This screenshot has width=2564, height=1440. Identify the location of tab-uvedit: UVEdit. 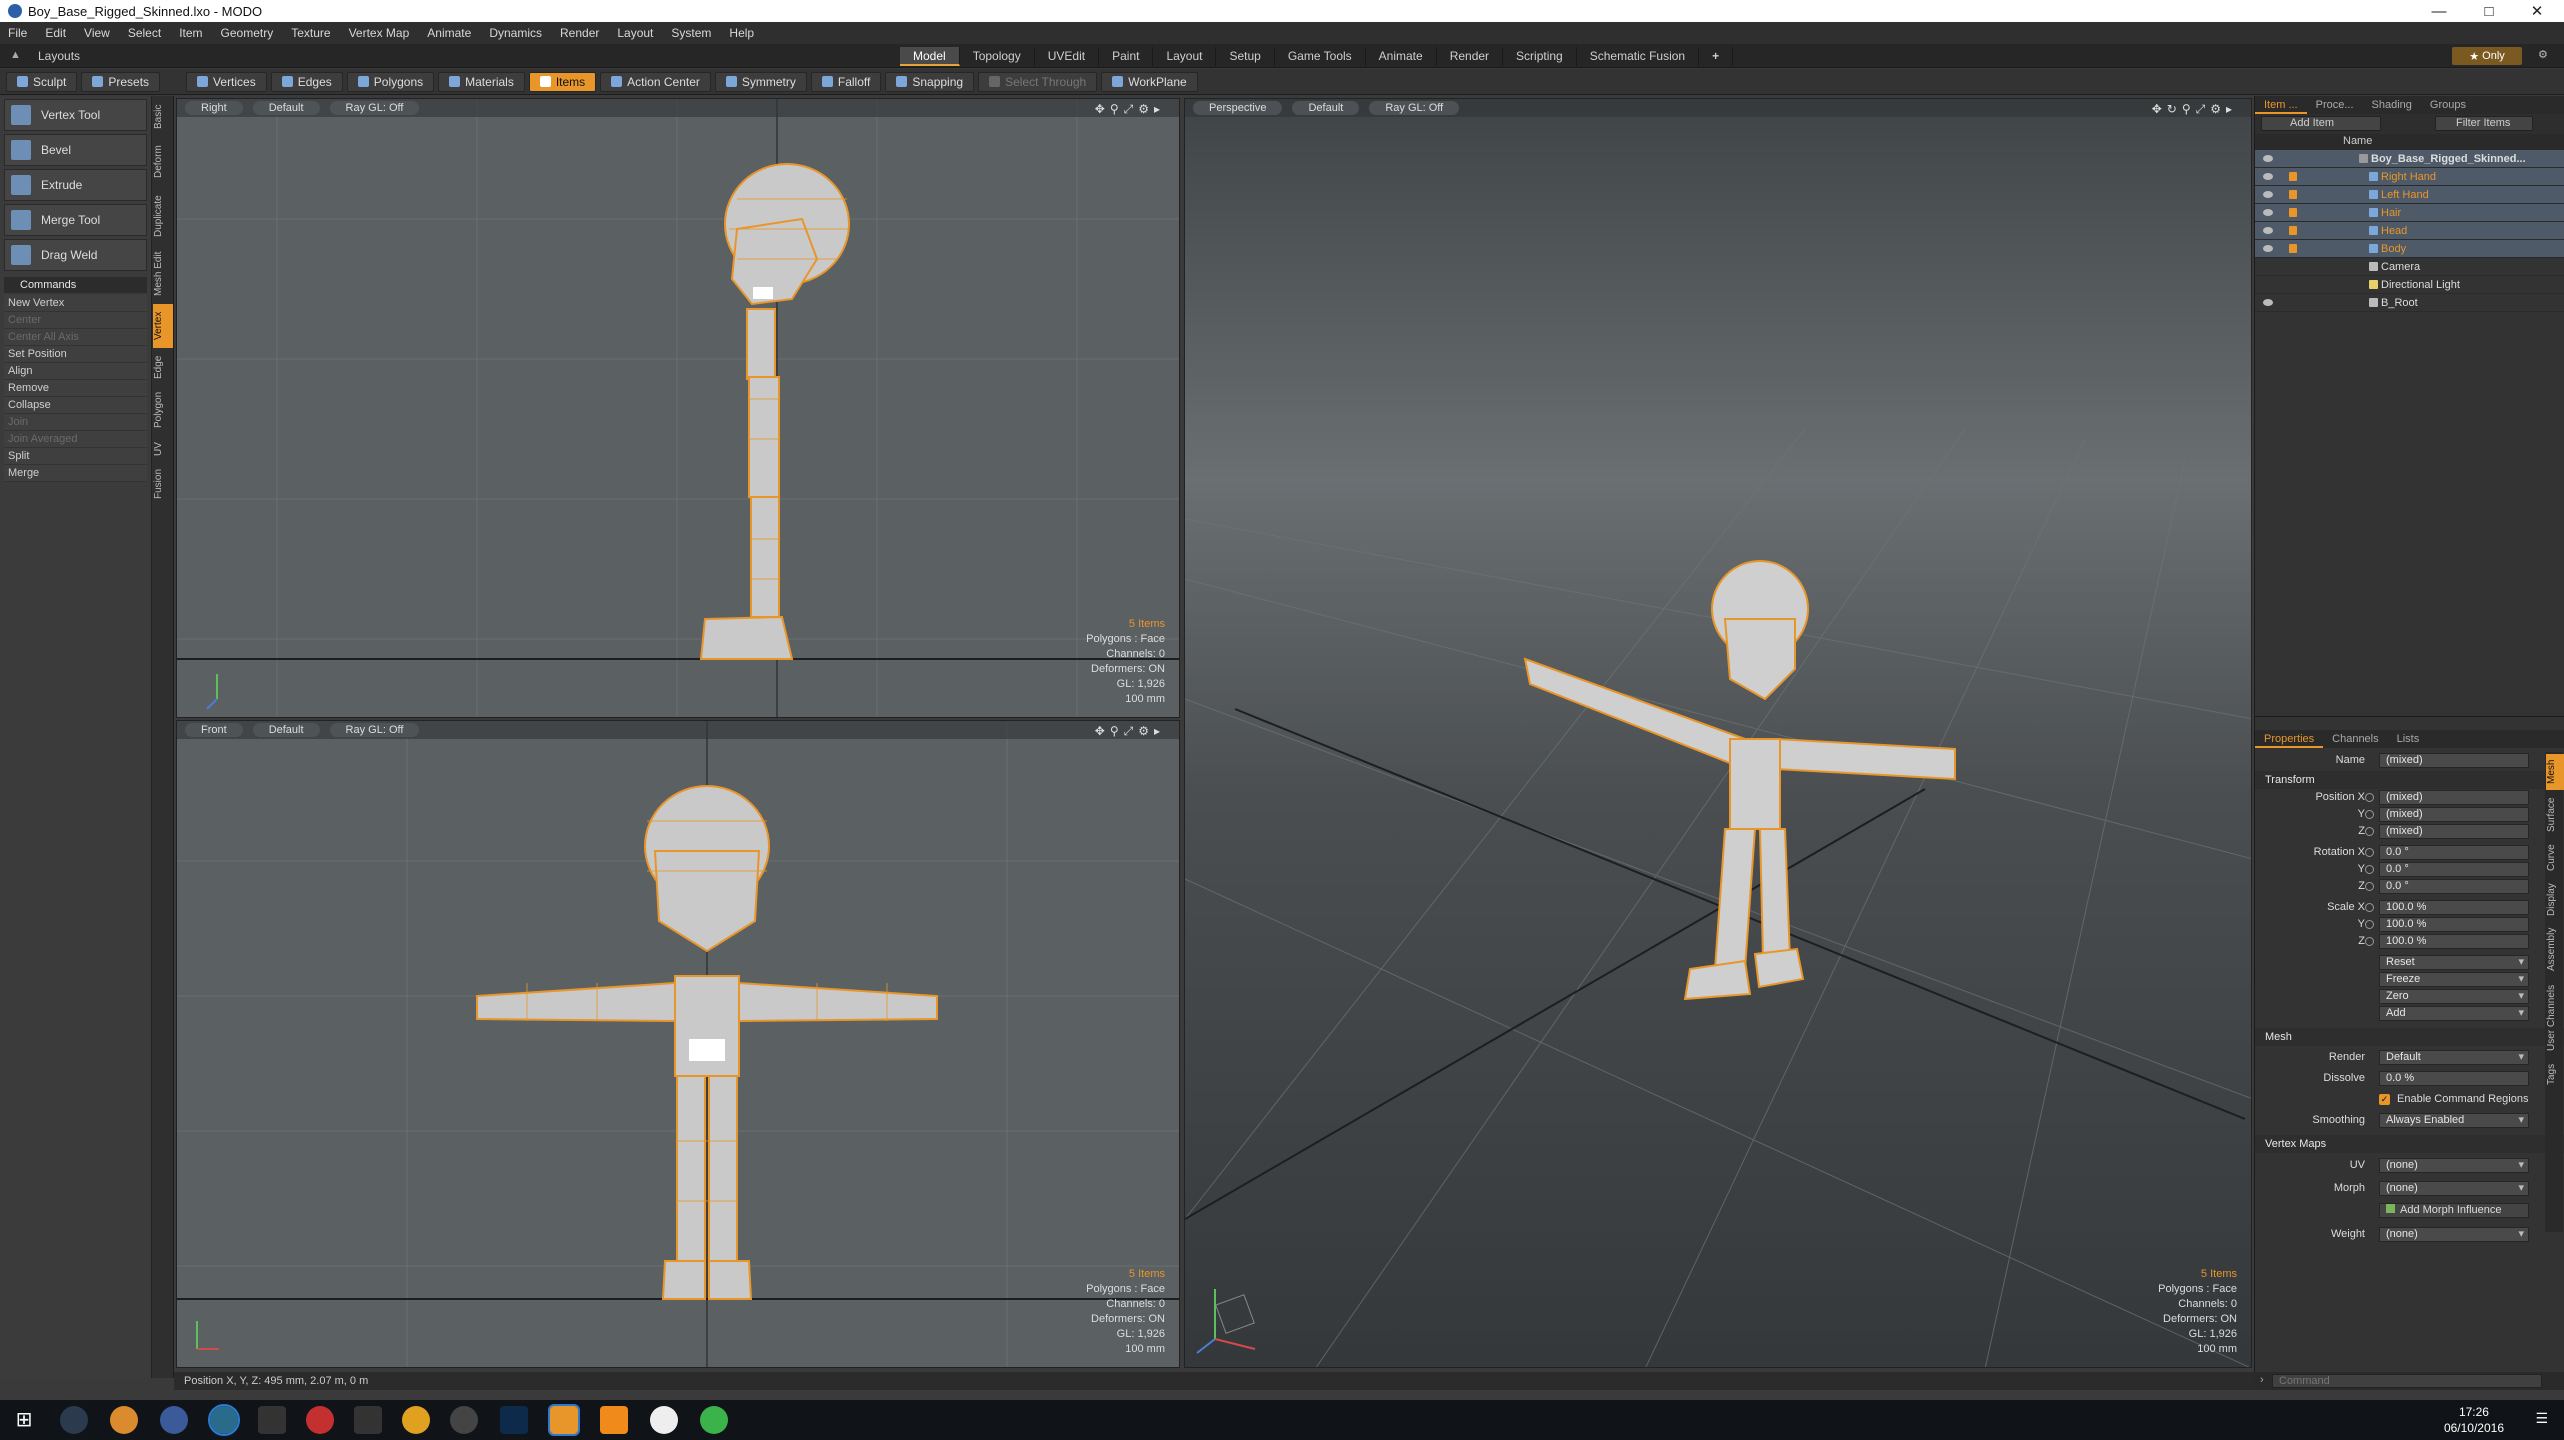
(1067, 56).